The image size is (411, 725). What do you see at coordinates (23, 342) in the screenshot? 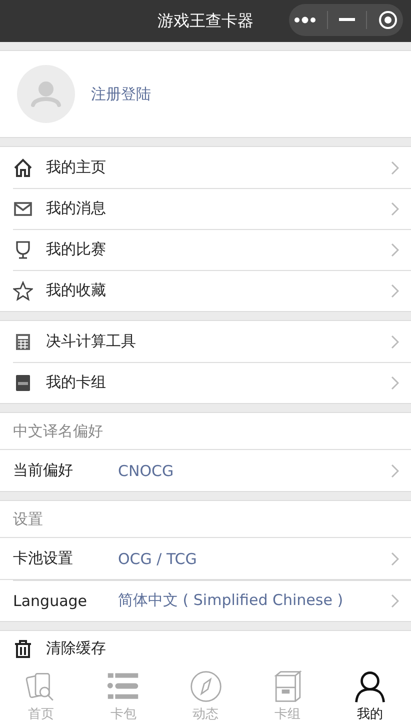
I see `calculator-icon` at bounding box center [23, 342].